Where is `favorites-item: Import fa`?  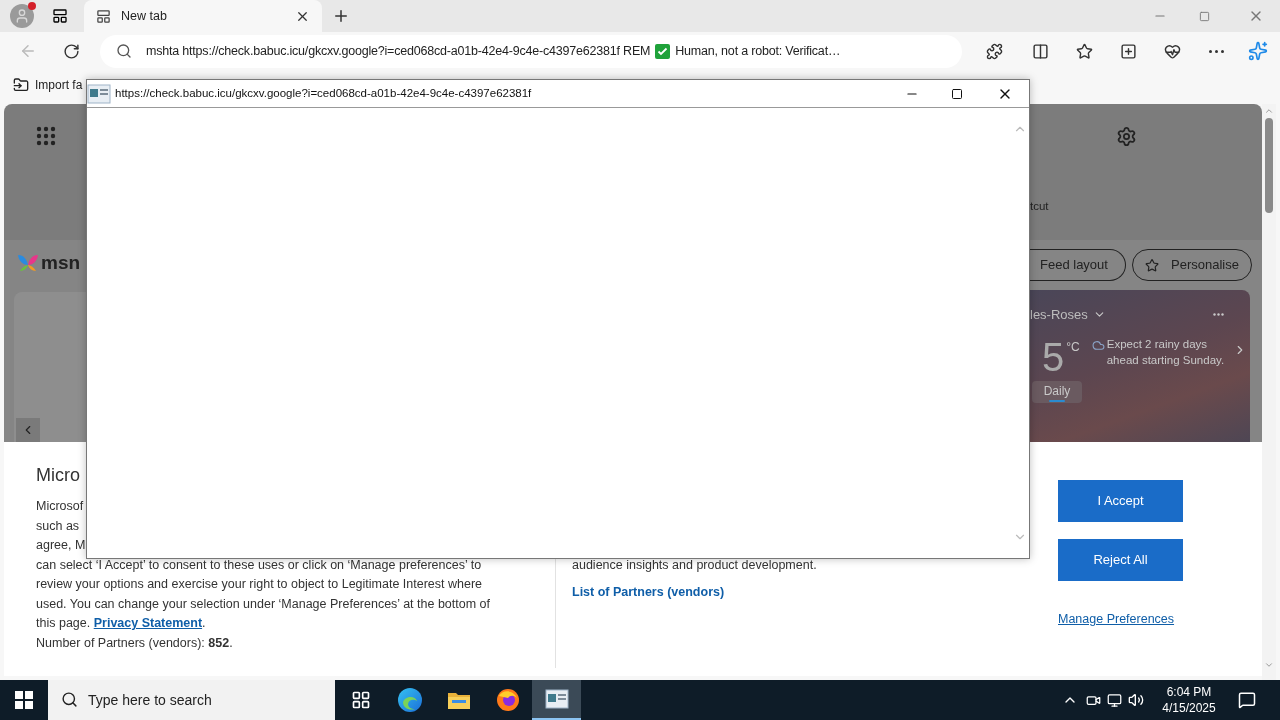
favorites-item: Import fa is located at coordinates (48, 85).